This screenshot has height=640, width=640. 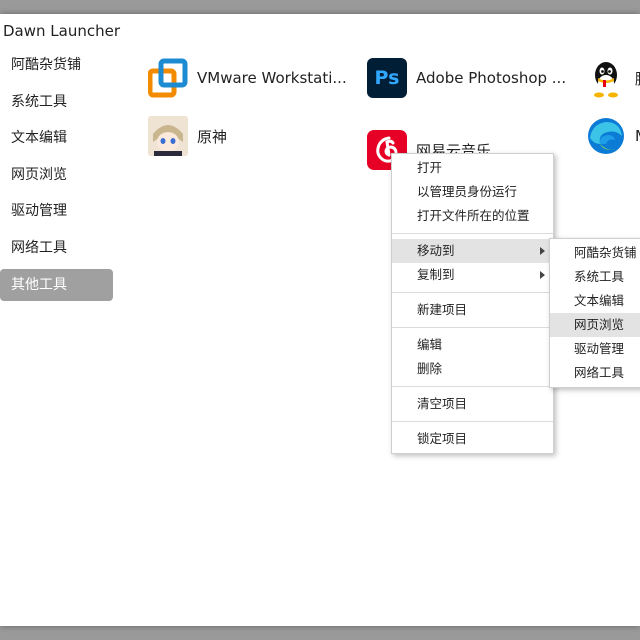 I want to click on menu-item-new-item: 新建项目, so click(x=472, y=310).